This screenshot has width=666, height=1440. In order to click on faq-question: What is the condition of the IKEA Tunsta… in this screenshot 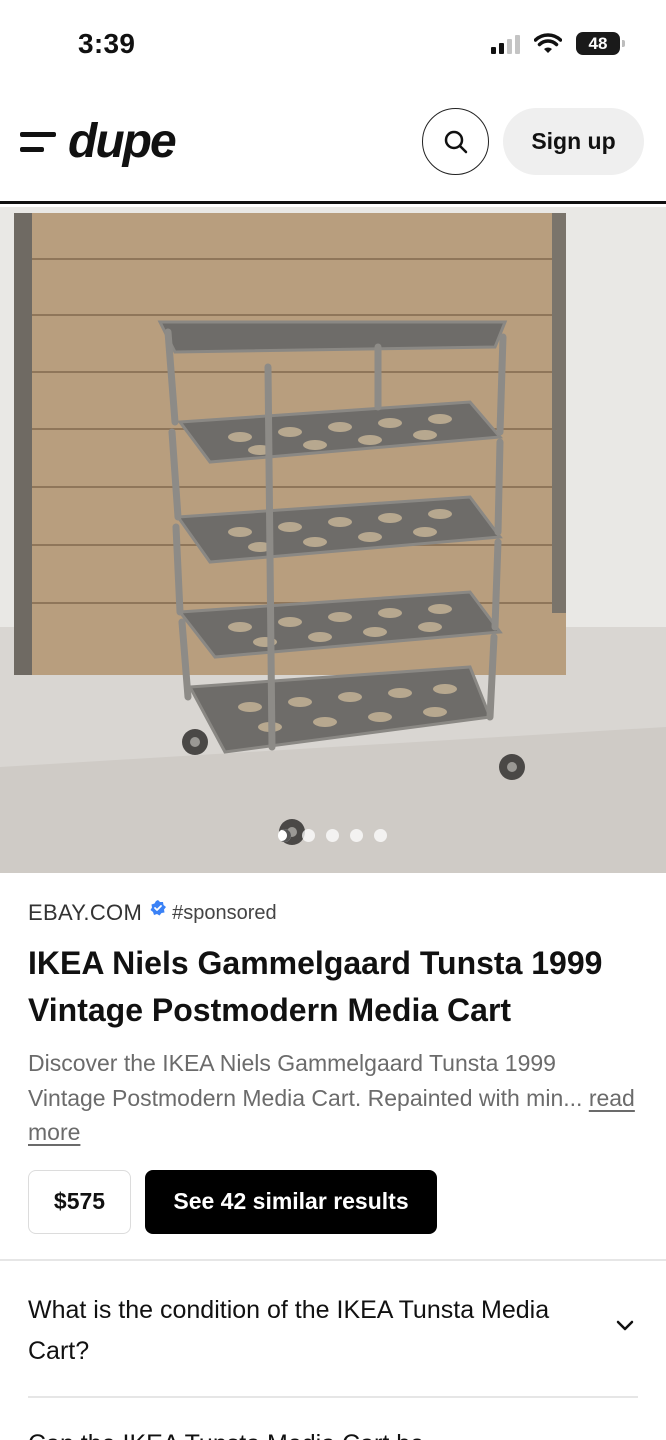, I will do `click(289, 1330)`.